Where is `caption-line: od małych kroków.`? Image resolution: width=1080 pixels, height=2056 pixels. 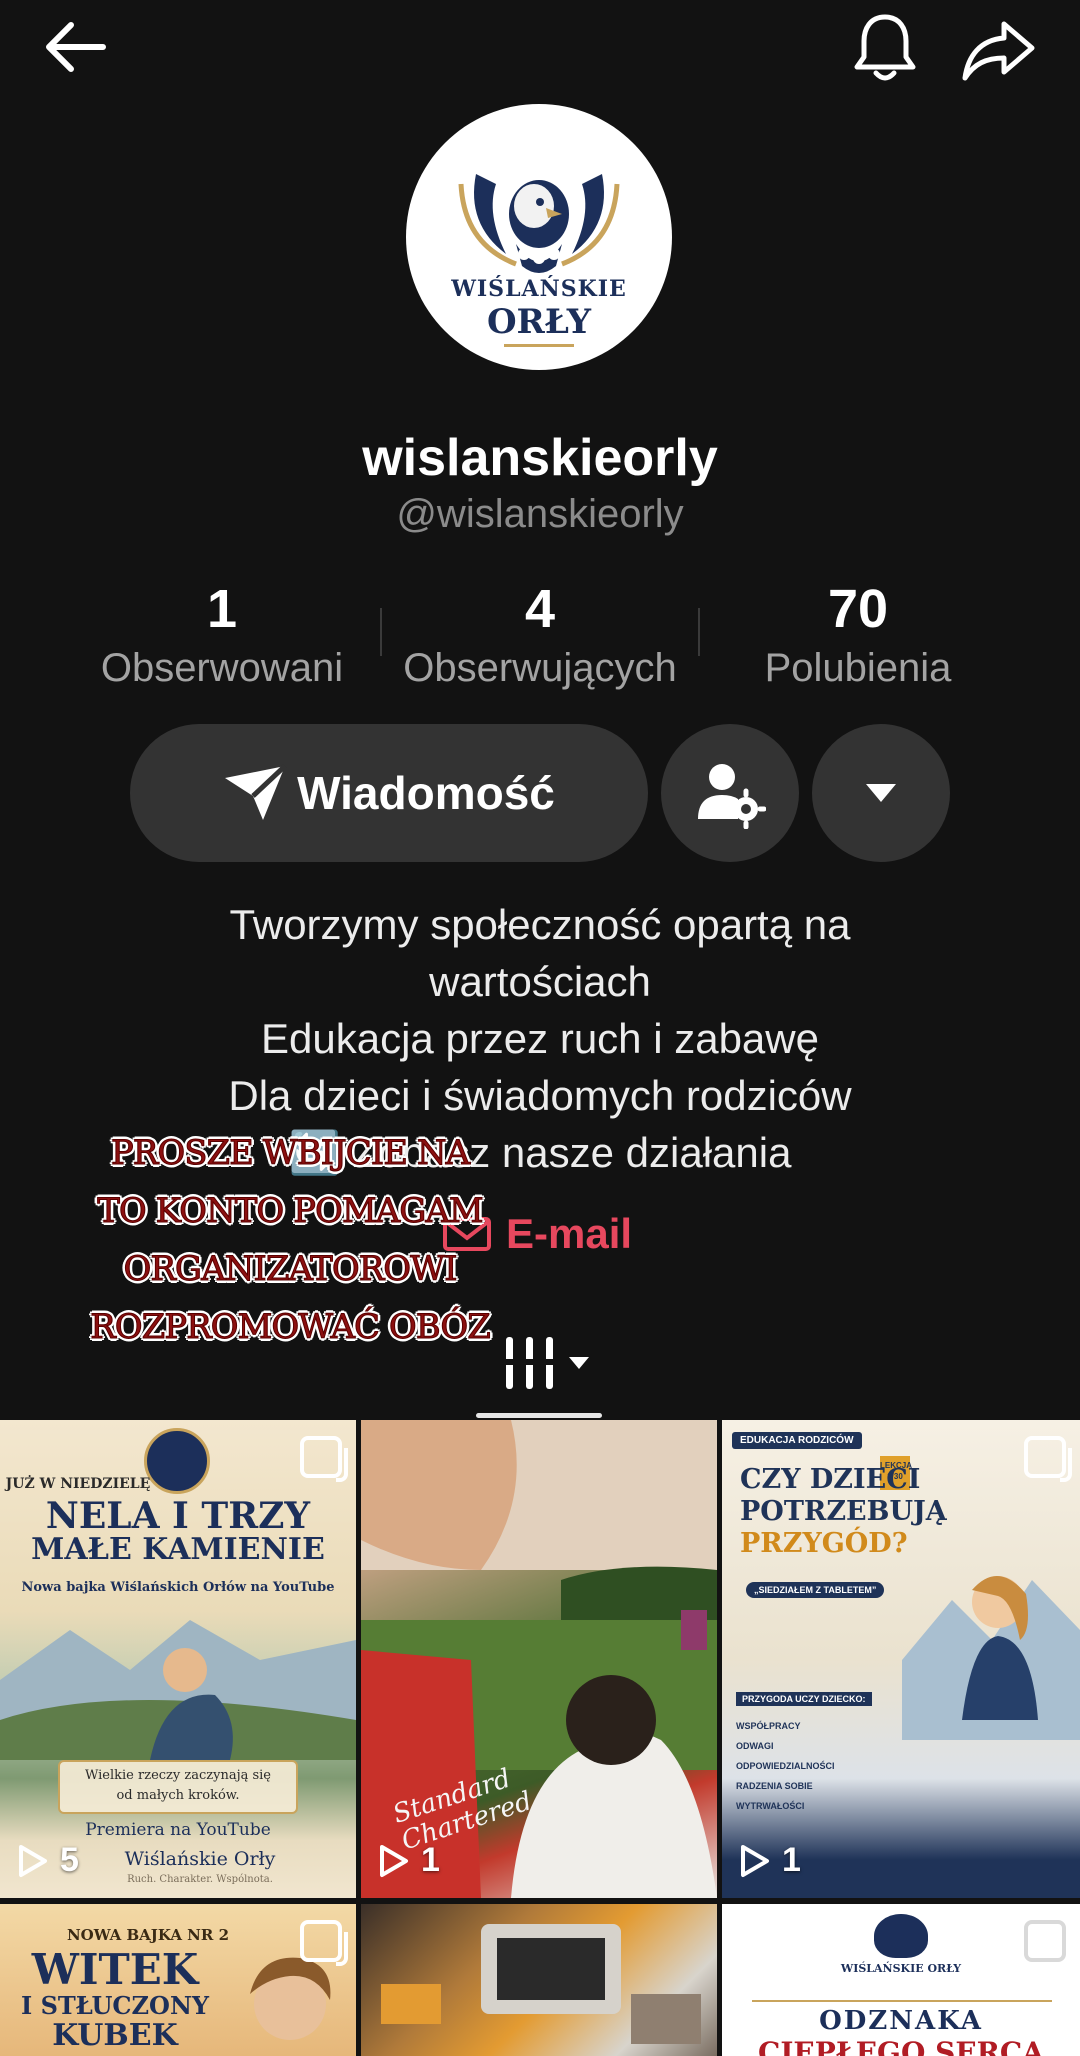
caption-line: od małych kroków. is located at coordinates (178, 1795).